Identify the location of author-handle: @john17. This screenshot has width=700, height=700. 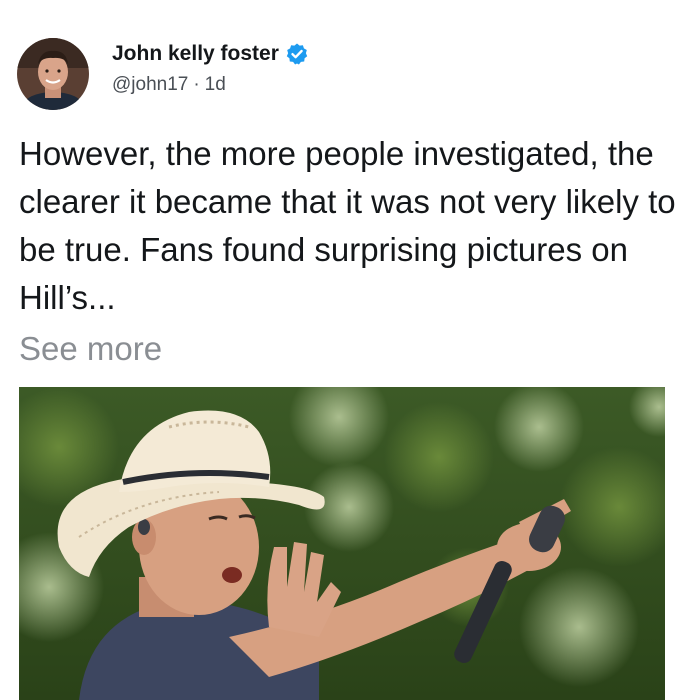
(150, 84).